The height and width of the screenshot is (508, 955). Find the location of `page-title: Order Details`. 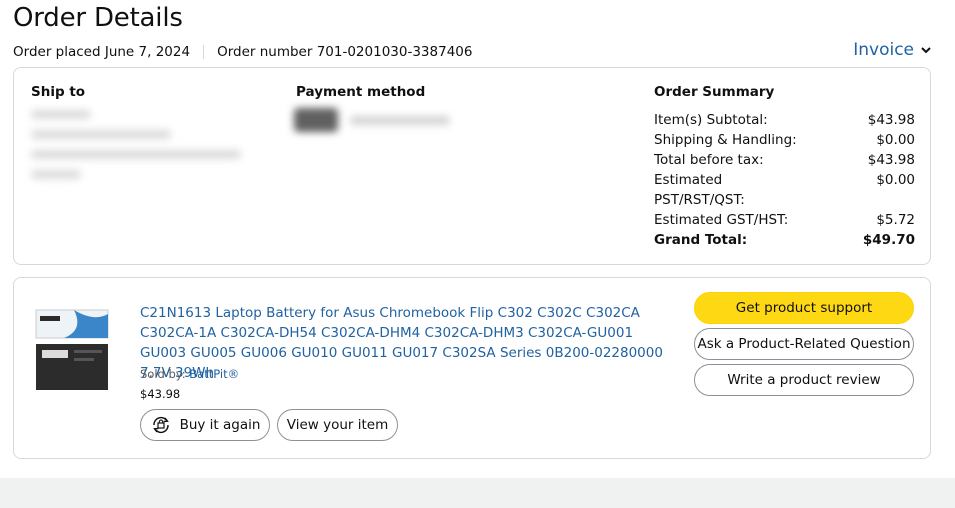

page-title: Order Details is located at coordinates (98, 18).